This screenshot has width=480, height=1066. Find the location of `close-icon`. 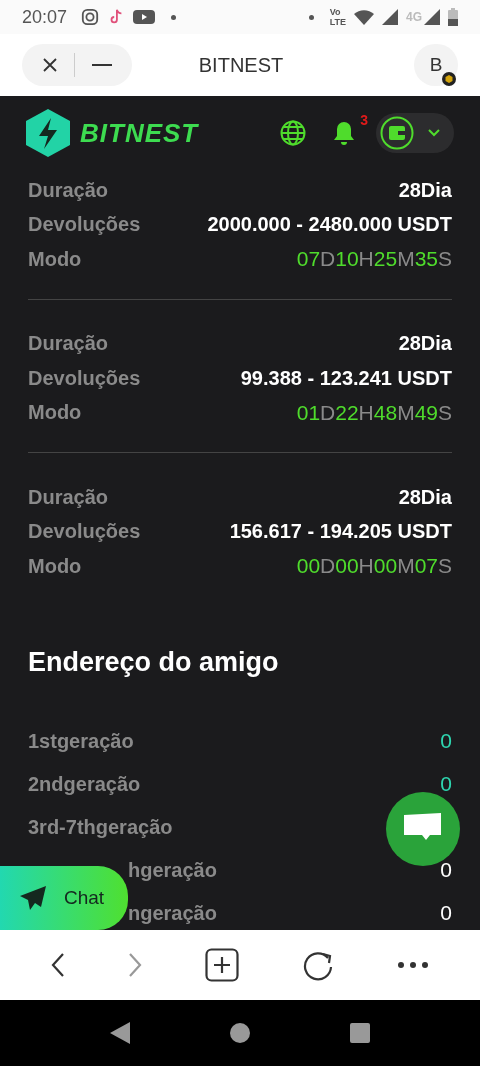

close-icon is located at coordinates (50, 65).